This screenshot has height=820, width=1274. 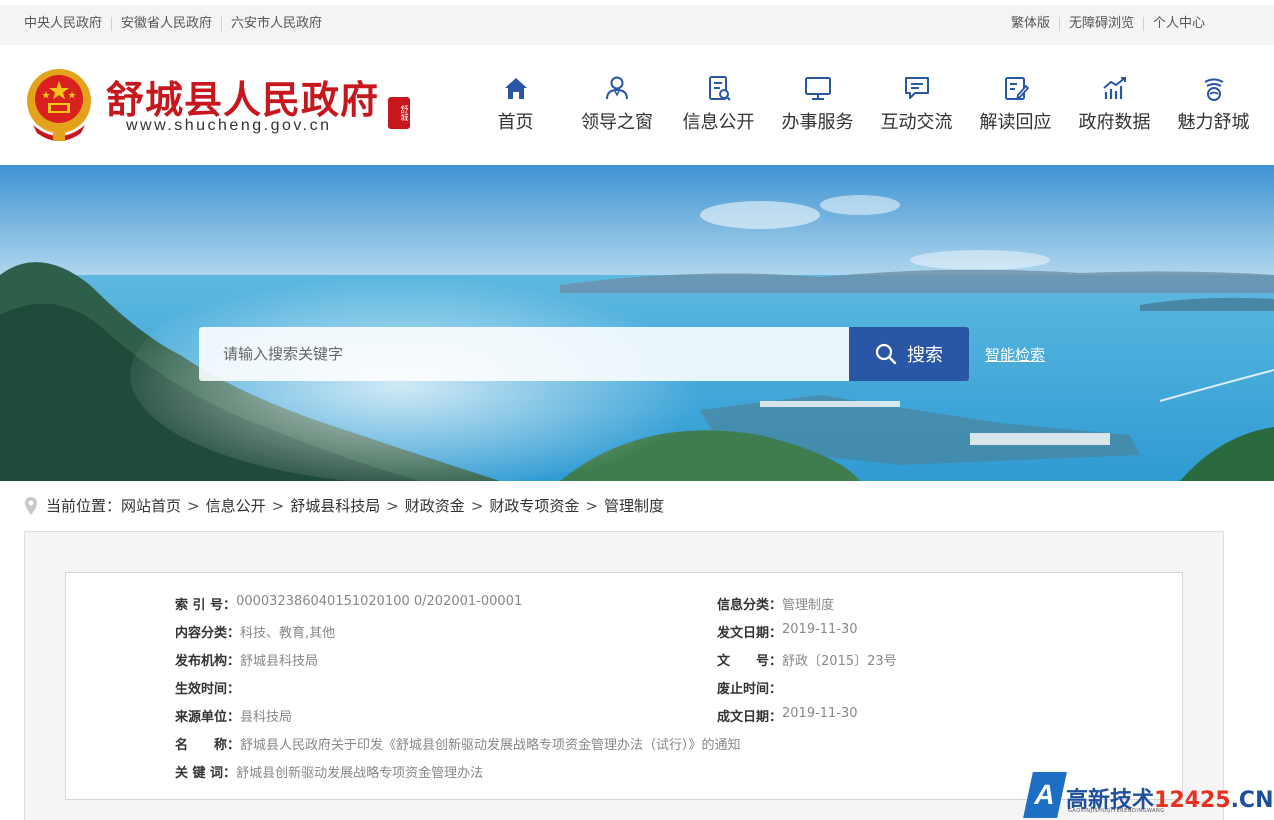 I want to click on info-value: 舒城县科技局, so click(x=279, y=661).